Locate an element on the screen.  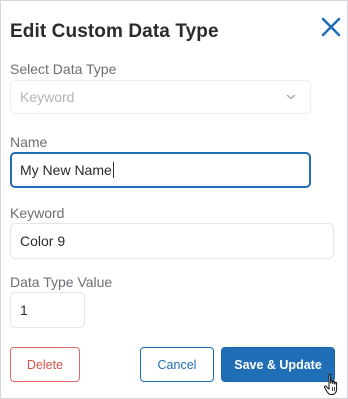
data-type-value-input-value: 1 is located at coordinates (24, 310).